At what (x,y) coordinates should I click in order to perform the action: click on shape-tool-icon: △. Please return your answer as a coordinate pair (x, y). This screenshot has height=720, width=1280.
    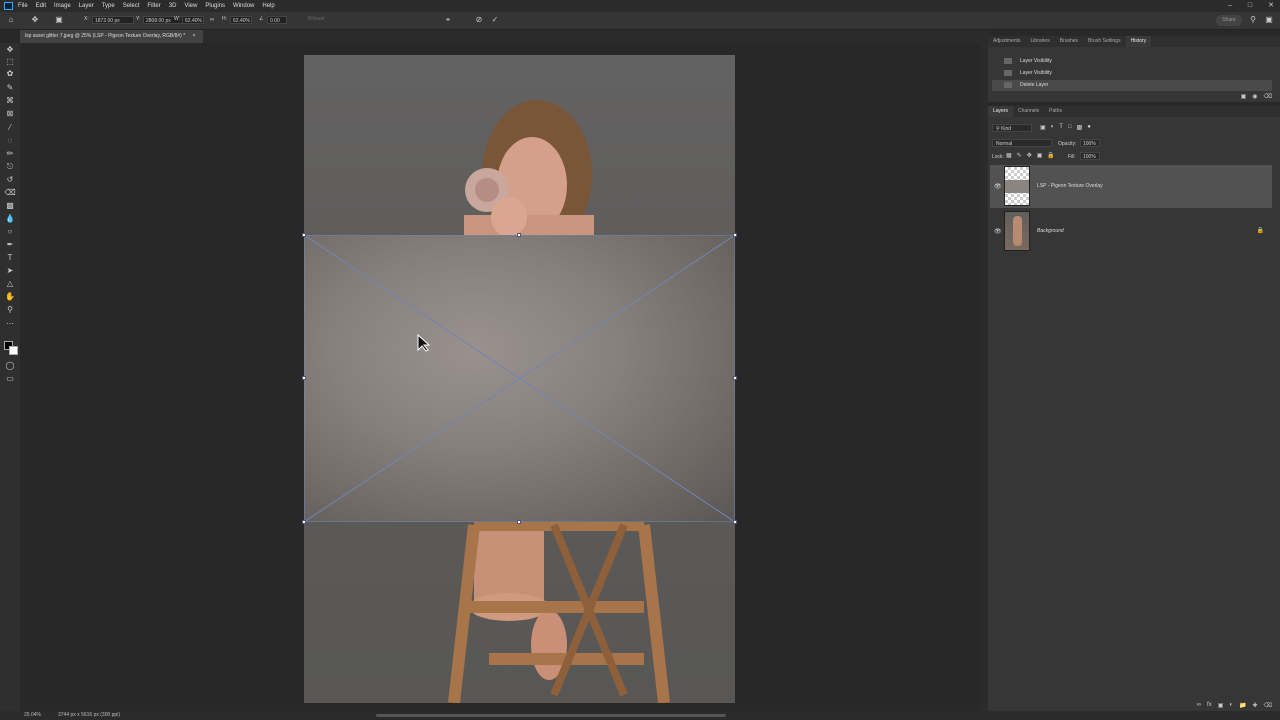
    Looking at the image, I should click on (10, 284).